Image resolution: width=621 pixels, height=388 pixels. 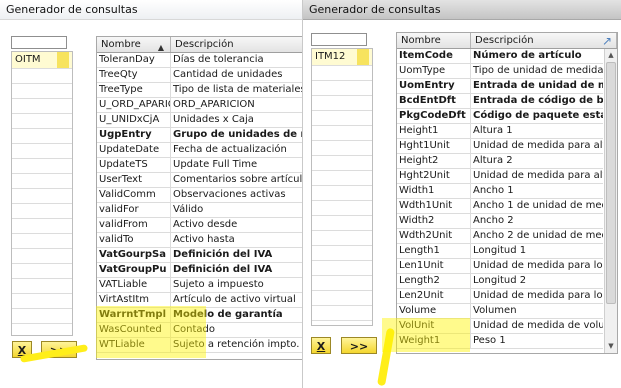 I want to click on field-name-cell: Wdth1Unit, so click(x=434, y=206).